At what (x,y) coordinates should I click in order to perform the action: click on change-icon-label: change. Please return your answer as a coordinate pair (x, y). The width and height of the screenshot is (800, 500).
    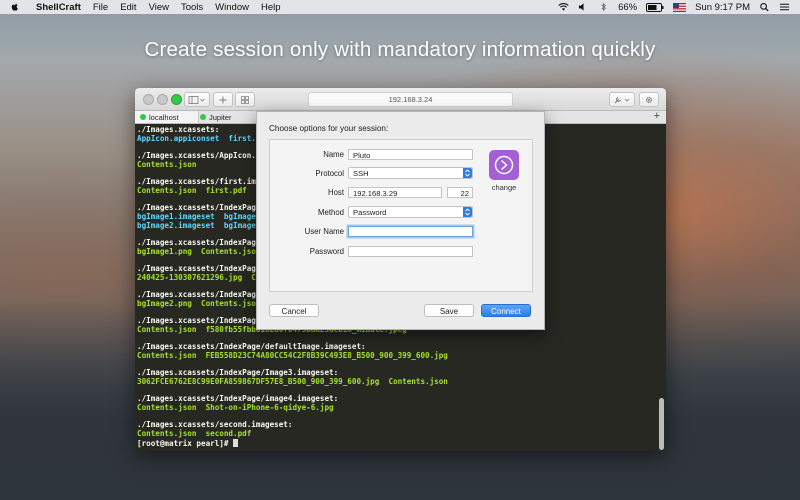
    Looking at the image, I should click on (504, 187).